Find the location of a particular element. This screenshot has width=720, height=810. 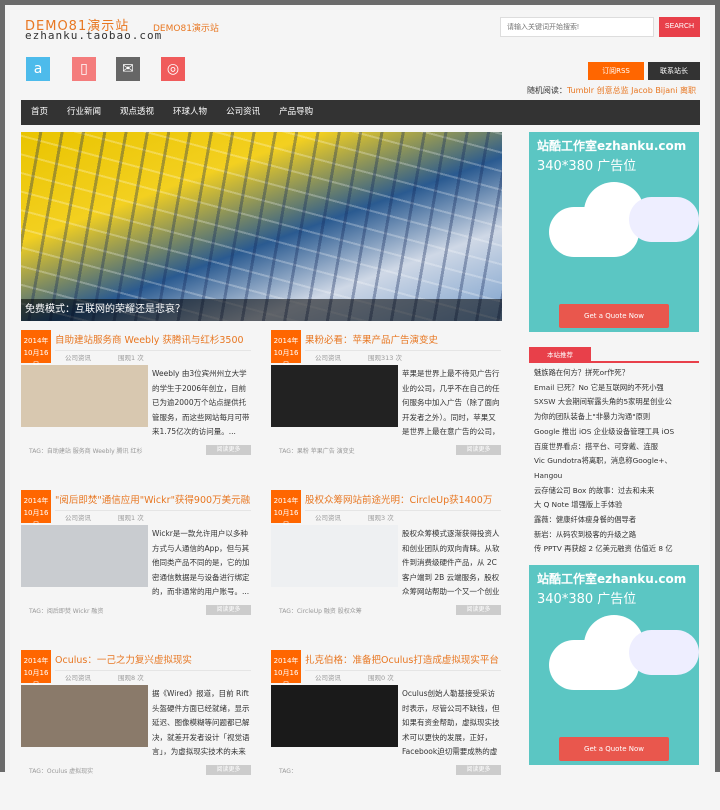

article-tags: TAG：阅后即焚 Wickr 融资 is located at coordinates (66, 610).